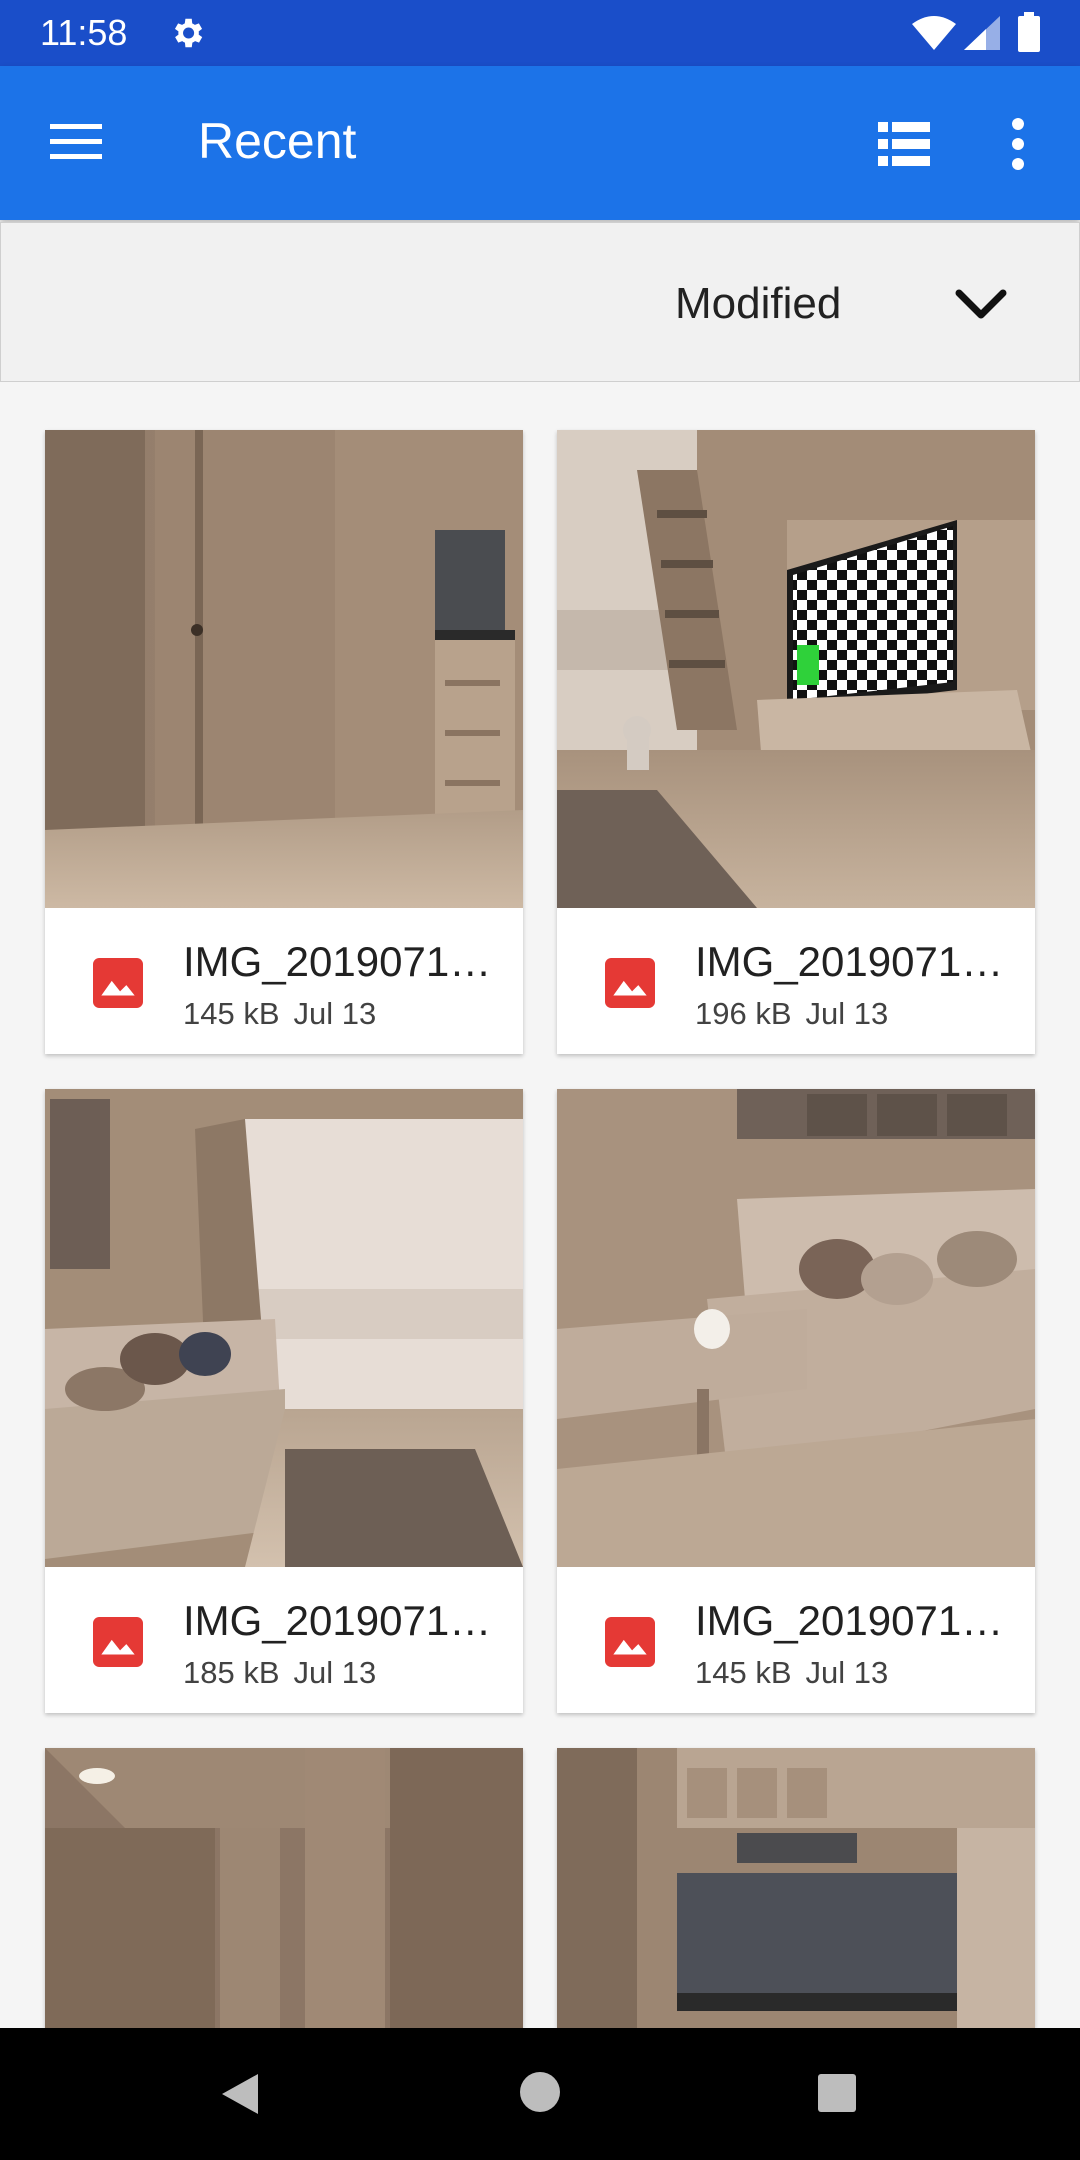 The width and height of the screenshot is (1080, 2160). I want to click on page-title: Recent, so click(277, 141).